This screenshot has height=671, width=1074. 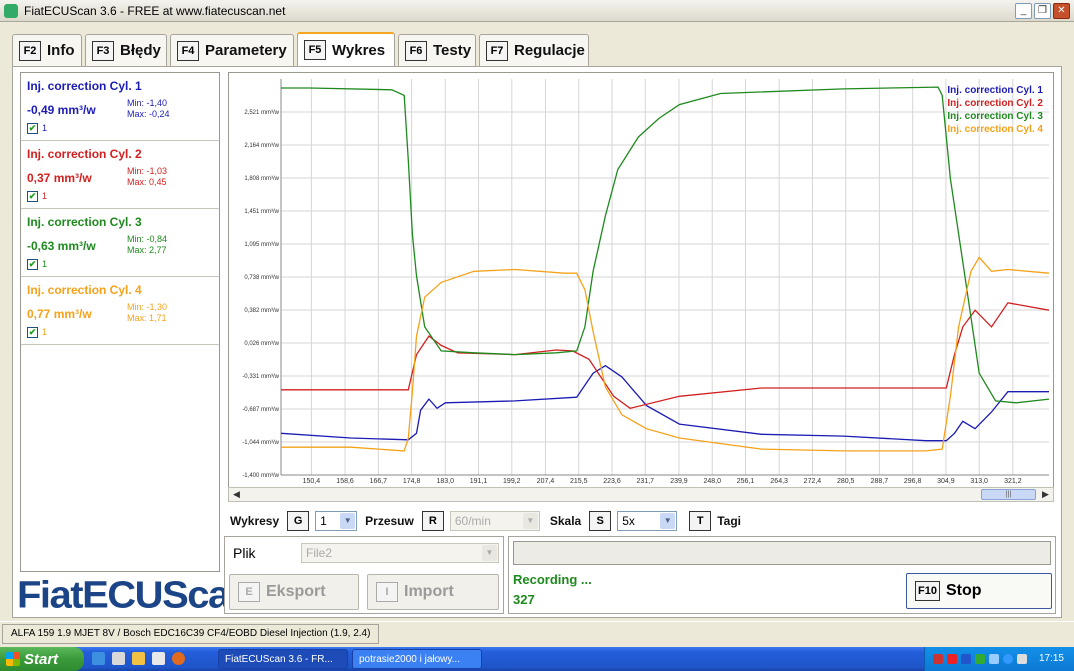 What do you see at coordinates (995, 103) in the screenshot?
I see `legend-item: Inj. correction Cyl. 2` at bounding box center [995, 103].